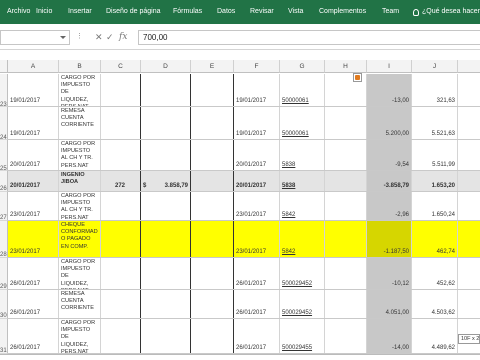  I want to click on row-header: 31, so click(4, 336).